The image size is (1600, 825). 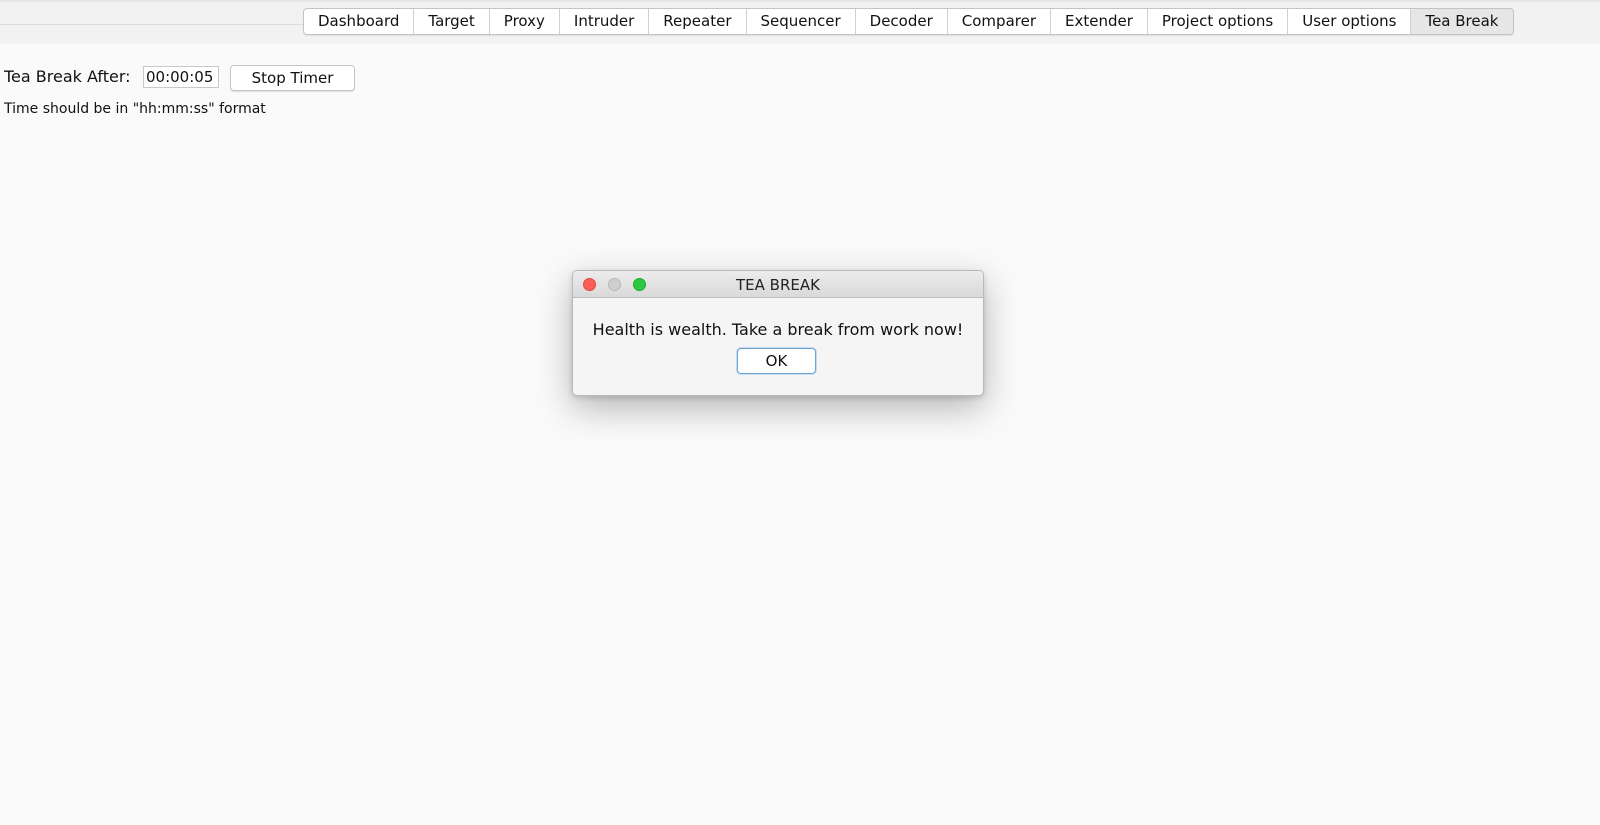 I want to click on tab-tea-break: Tea Break, so click(x=1462, y=21).